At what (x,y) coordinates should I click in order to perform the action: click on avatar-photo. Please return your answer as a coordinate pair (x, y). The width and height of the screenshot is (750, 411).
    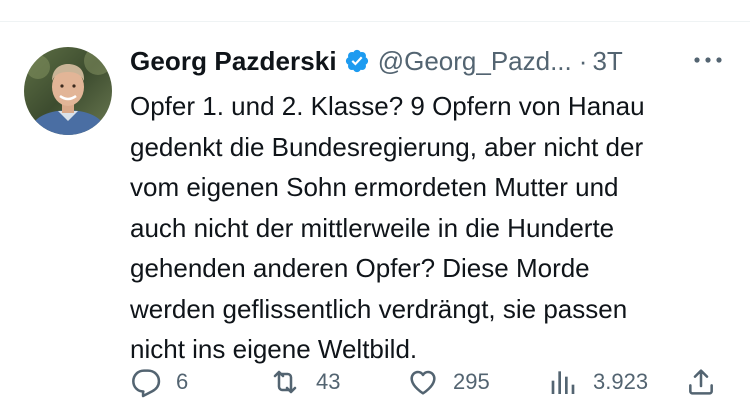
    Looking at the image, I should click on (68, 91).